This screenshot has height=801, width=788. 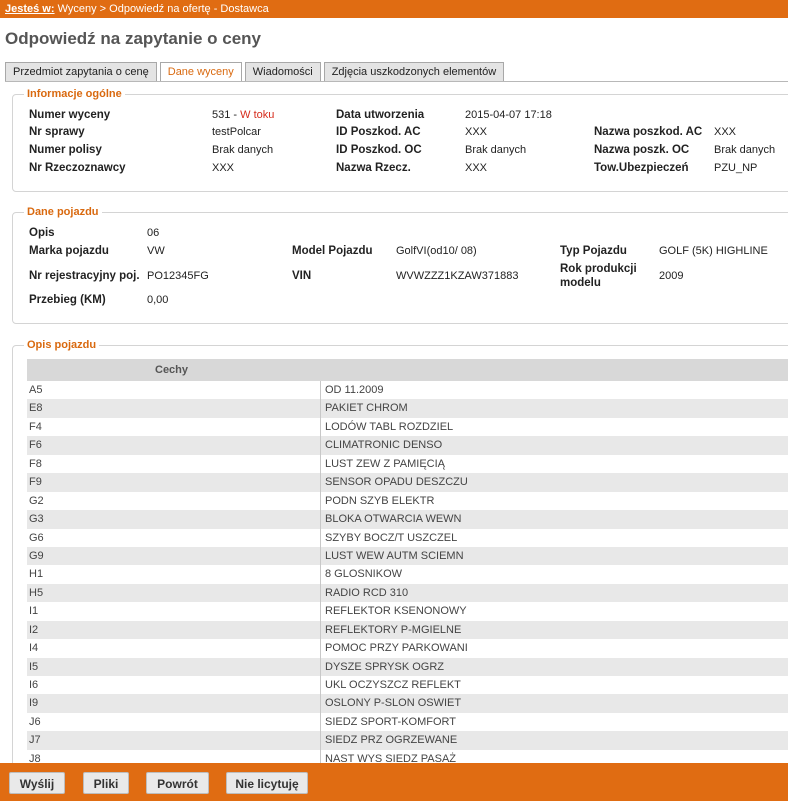 What do you see at coordinates (84, 276) in the screenshot?
I see `registration-label: Nr rejestracyjny poj.` at bounding box center [84, 276].